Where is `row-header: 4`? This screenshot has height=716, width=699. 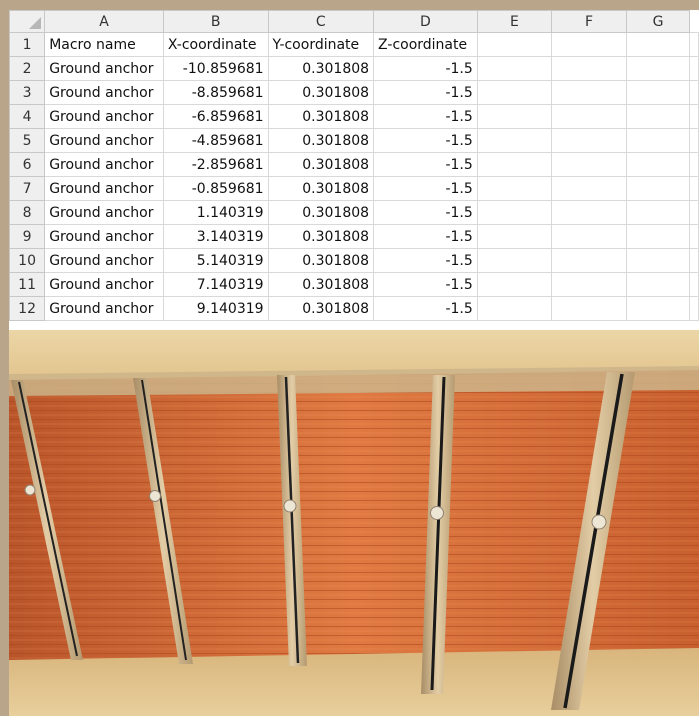 row-header: 4 is located at coordinates (27, 116).